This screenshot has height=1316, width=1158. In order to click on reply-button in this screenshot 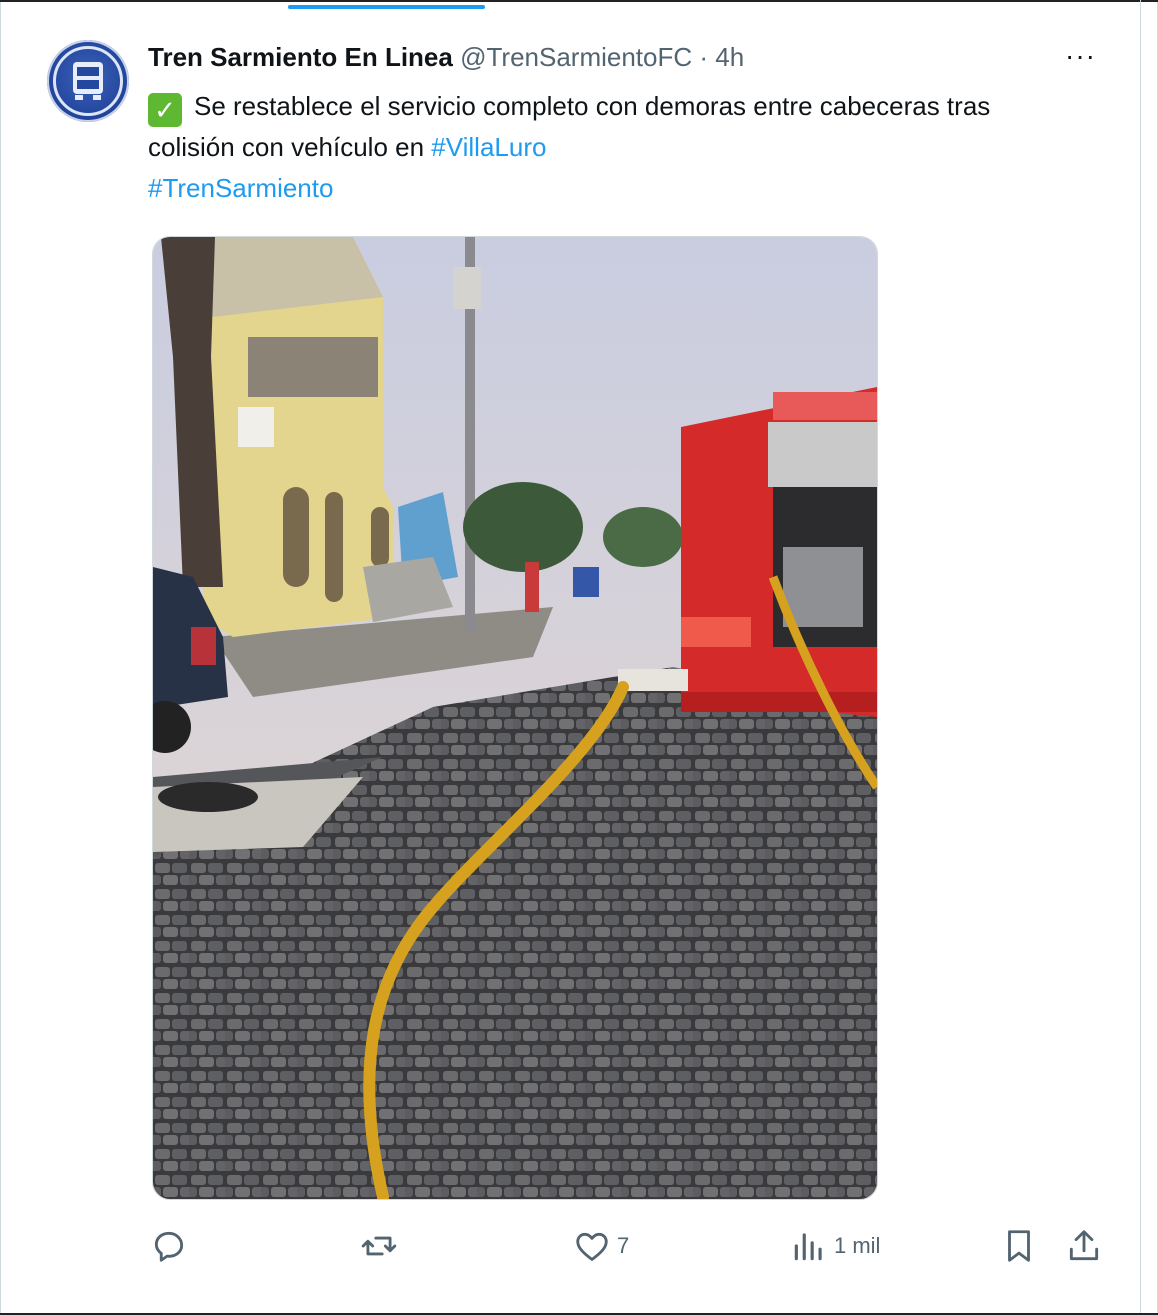, I will do `click(172, 1246)`.